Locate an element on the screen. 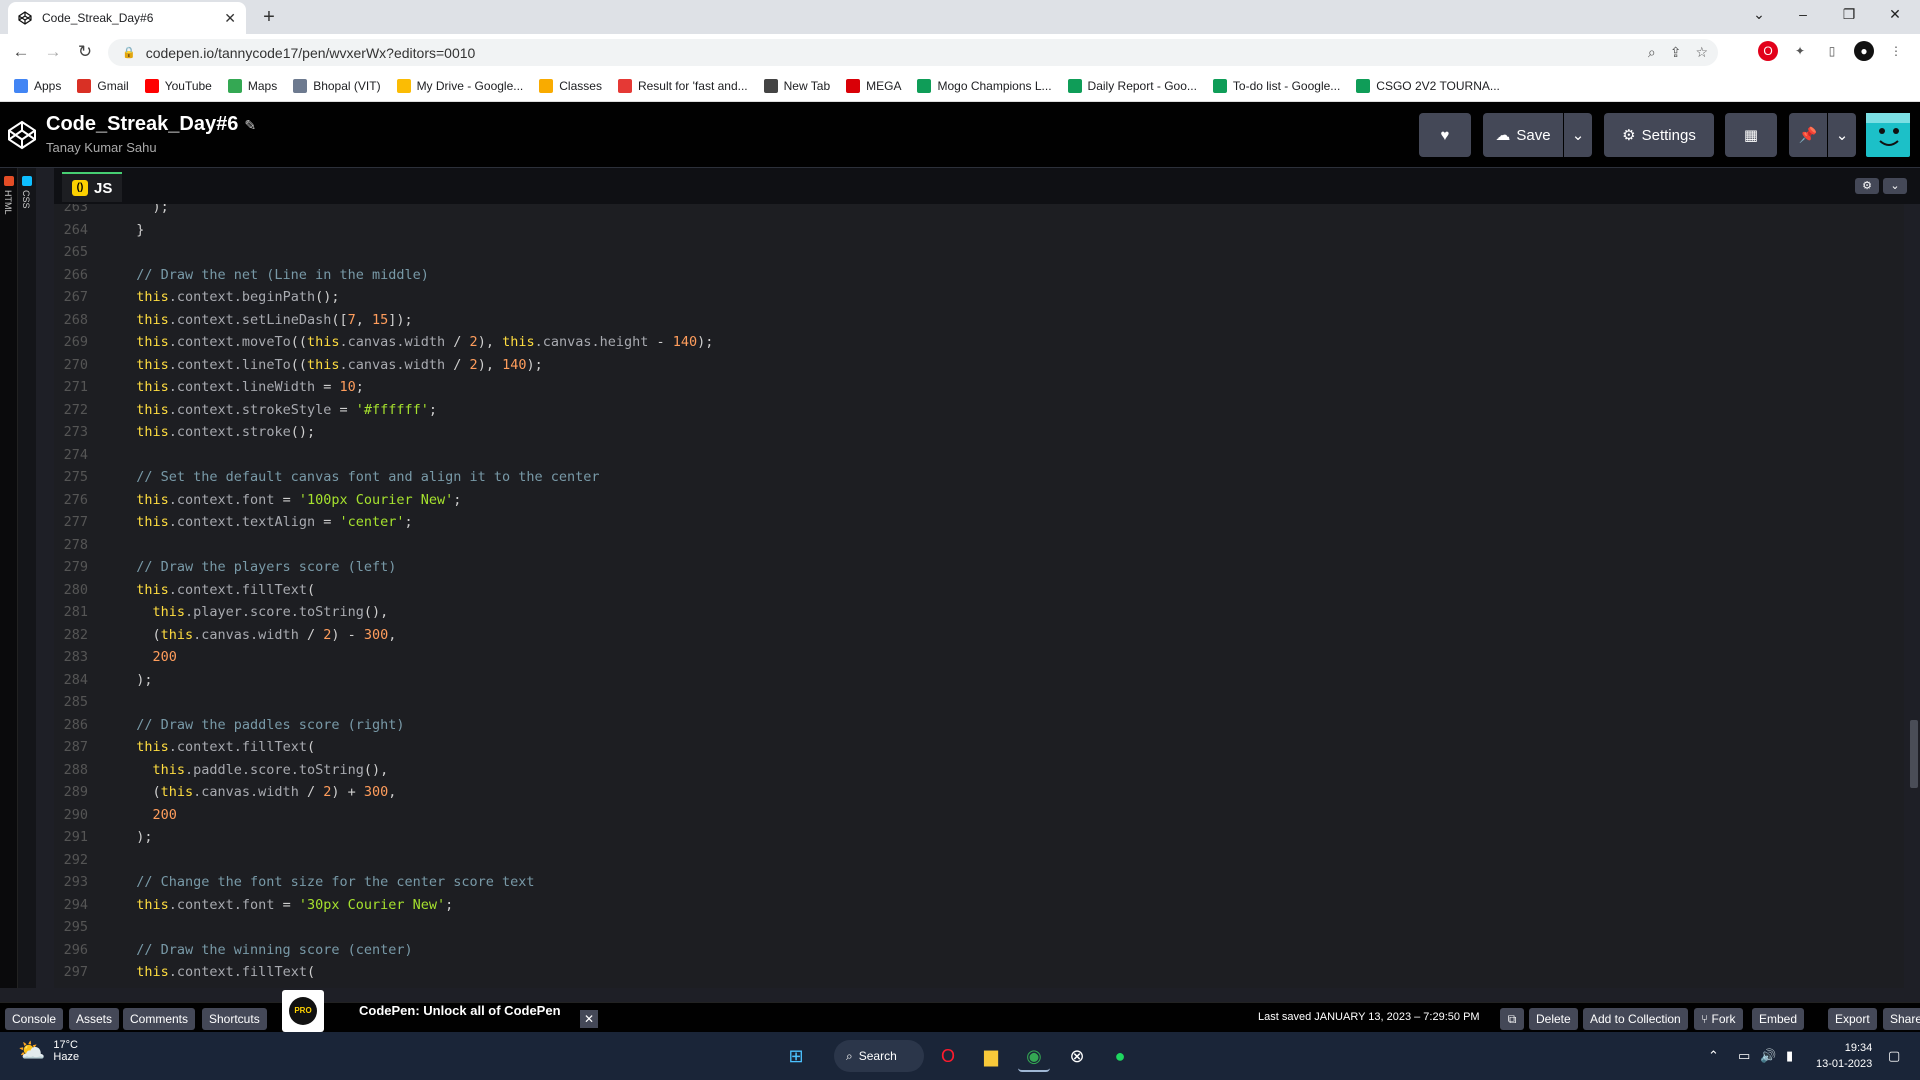 The image size is (1920, 1080). pro-badge: PRO is located at coordinates (303, 1011).